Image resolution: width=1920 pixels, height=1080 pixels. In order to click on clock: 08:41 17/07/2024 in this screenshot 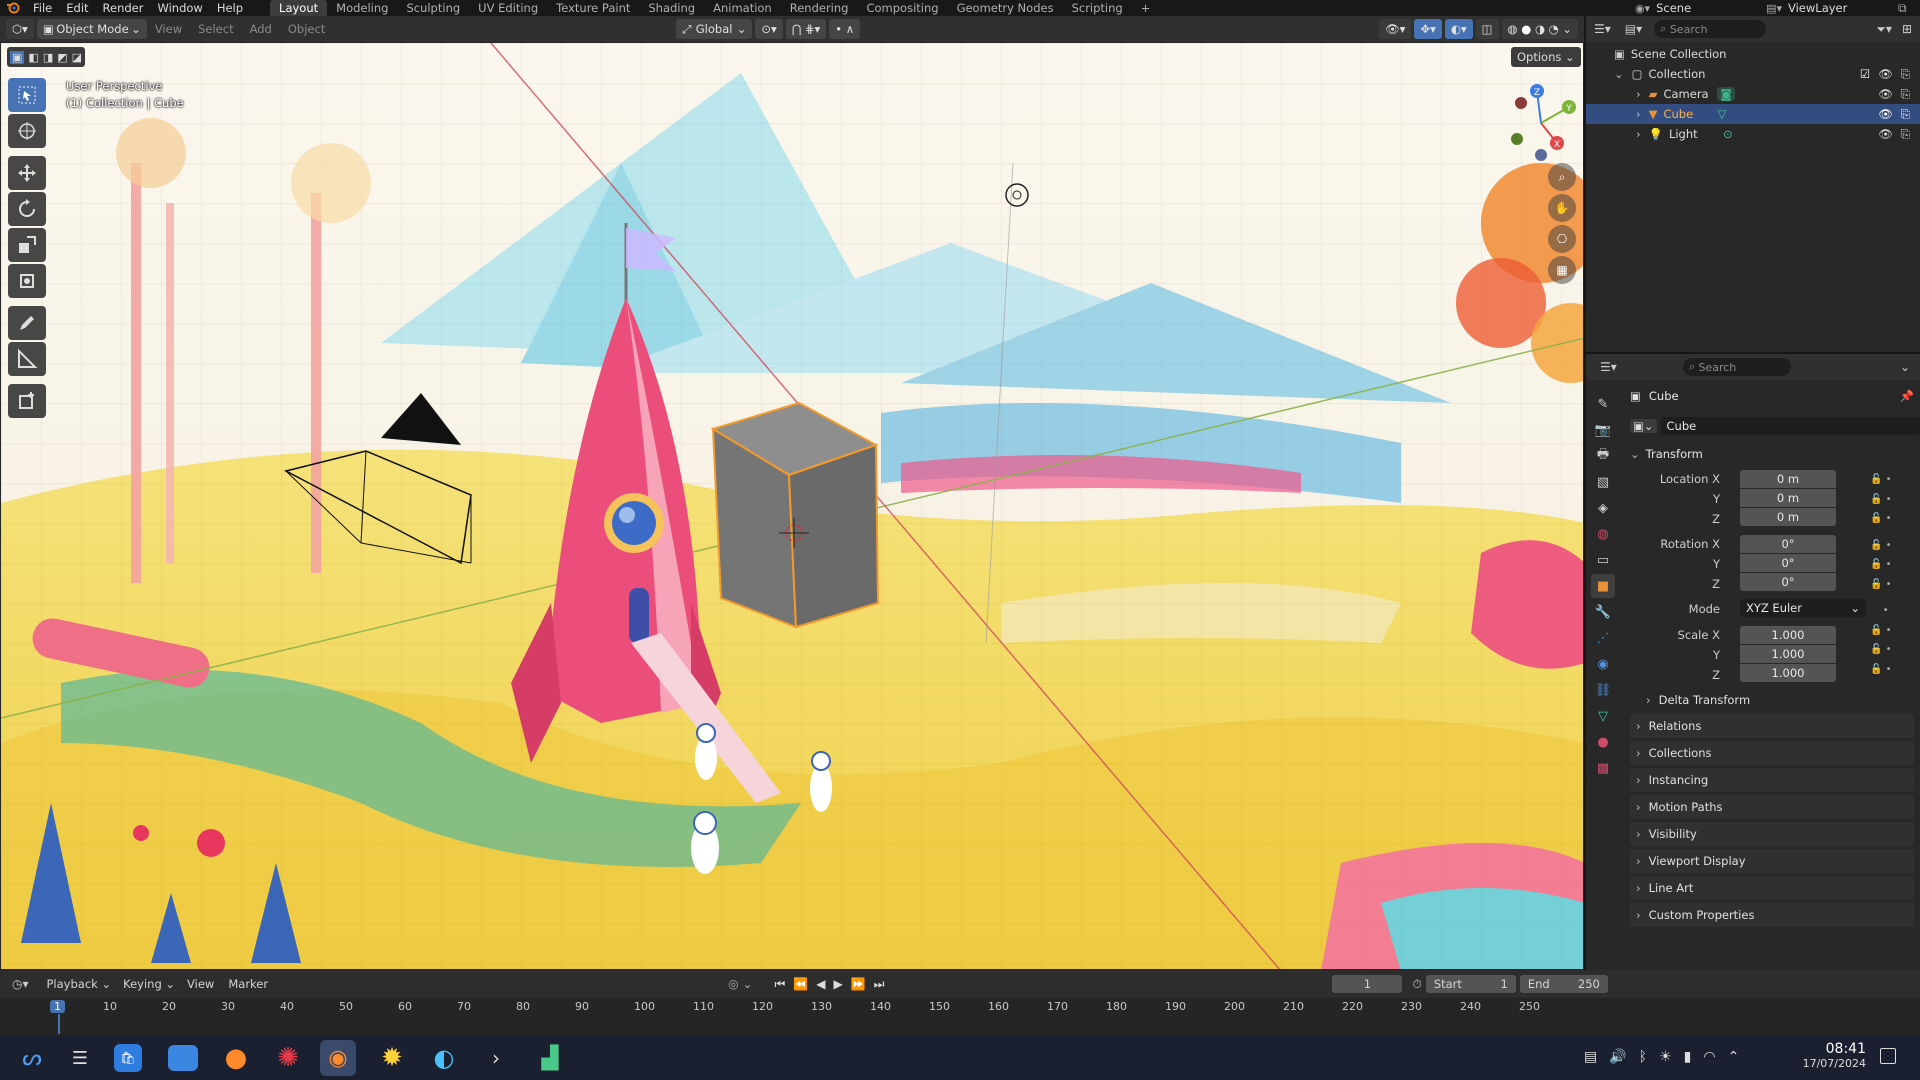, I will do `click(1831, 1055)`.